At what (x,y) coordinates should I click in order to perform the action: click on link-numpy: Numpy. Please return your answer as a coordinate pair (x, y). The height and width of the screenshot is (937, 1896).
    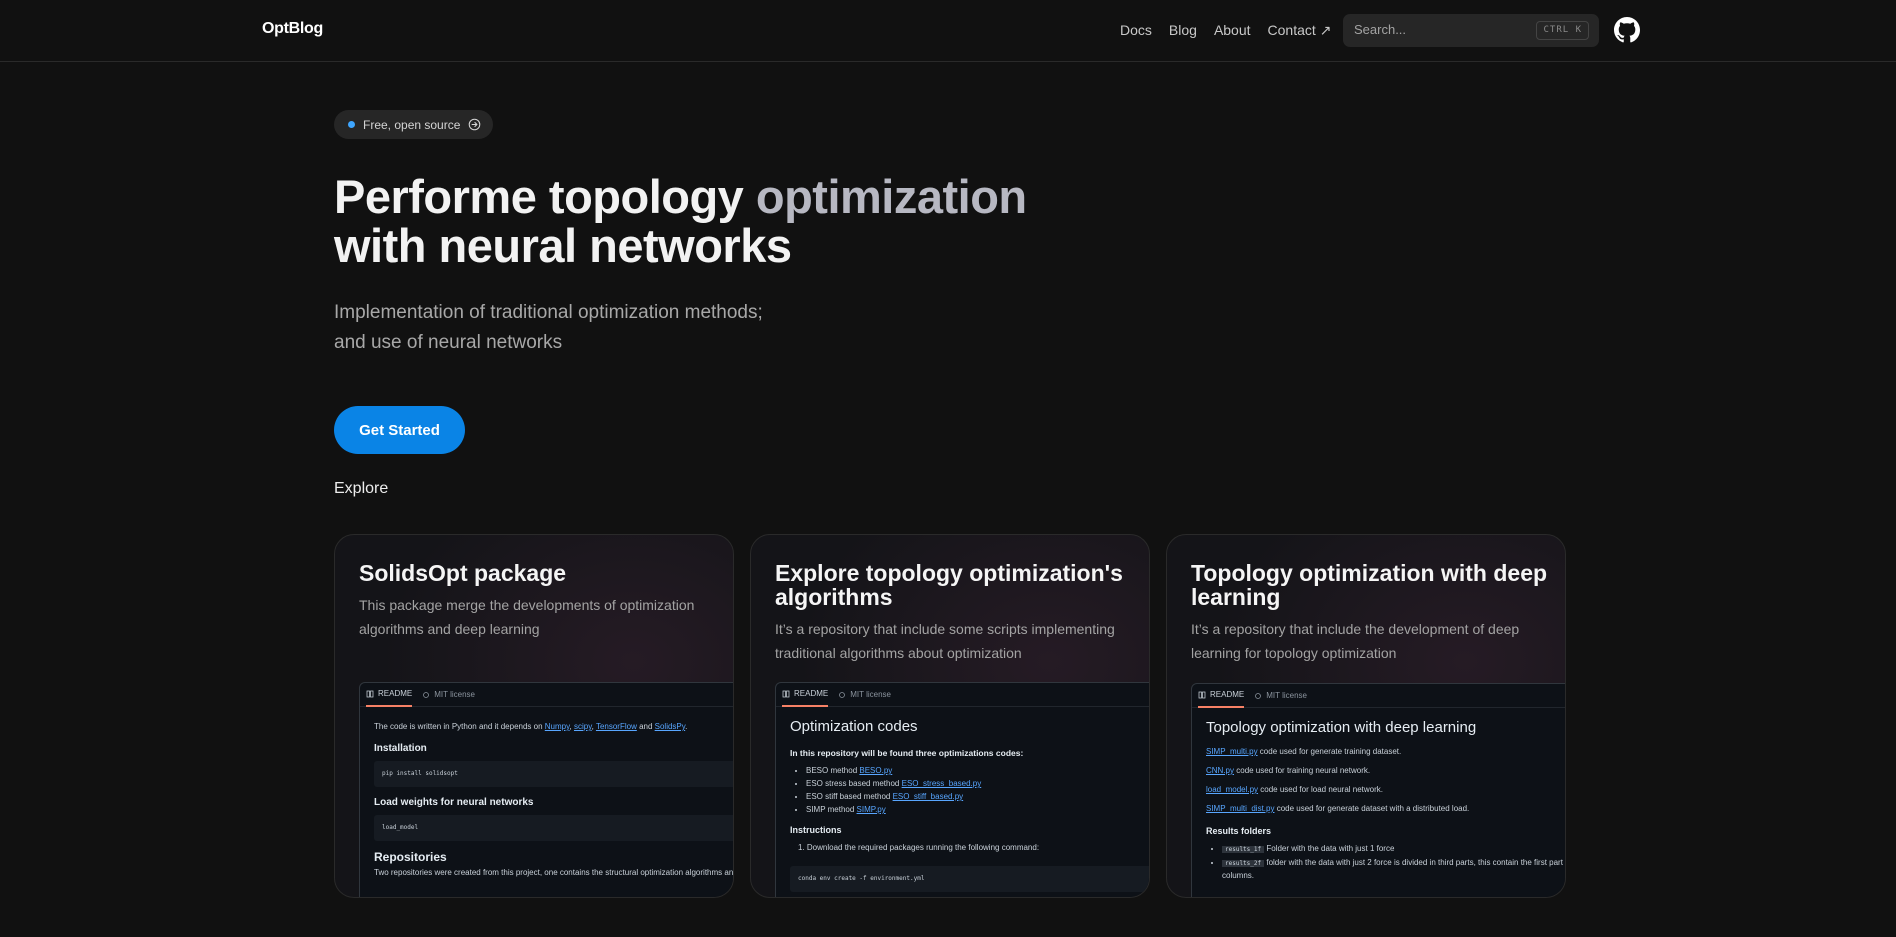
    Looking at the image, I should click on (557, 726).